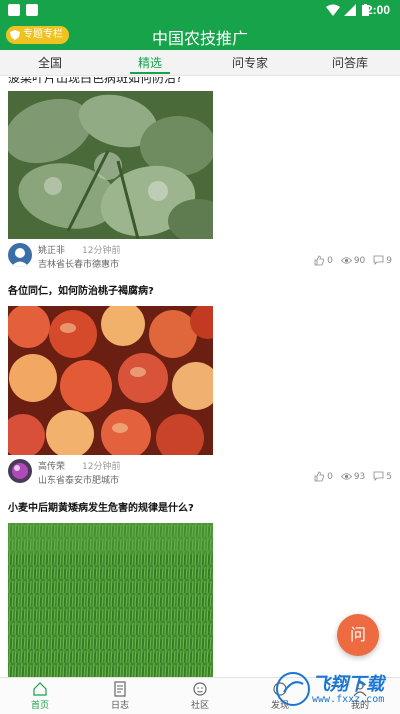 The height and width of the screenshot is (714, 400). What do you see at coordinates (200, 509) in the screenshot?
I see `post-title: 小麦中后期黄矮病发生危害的规律是什么?` at bounding box center [200, 509].